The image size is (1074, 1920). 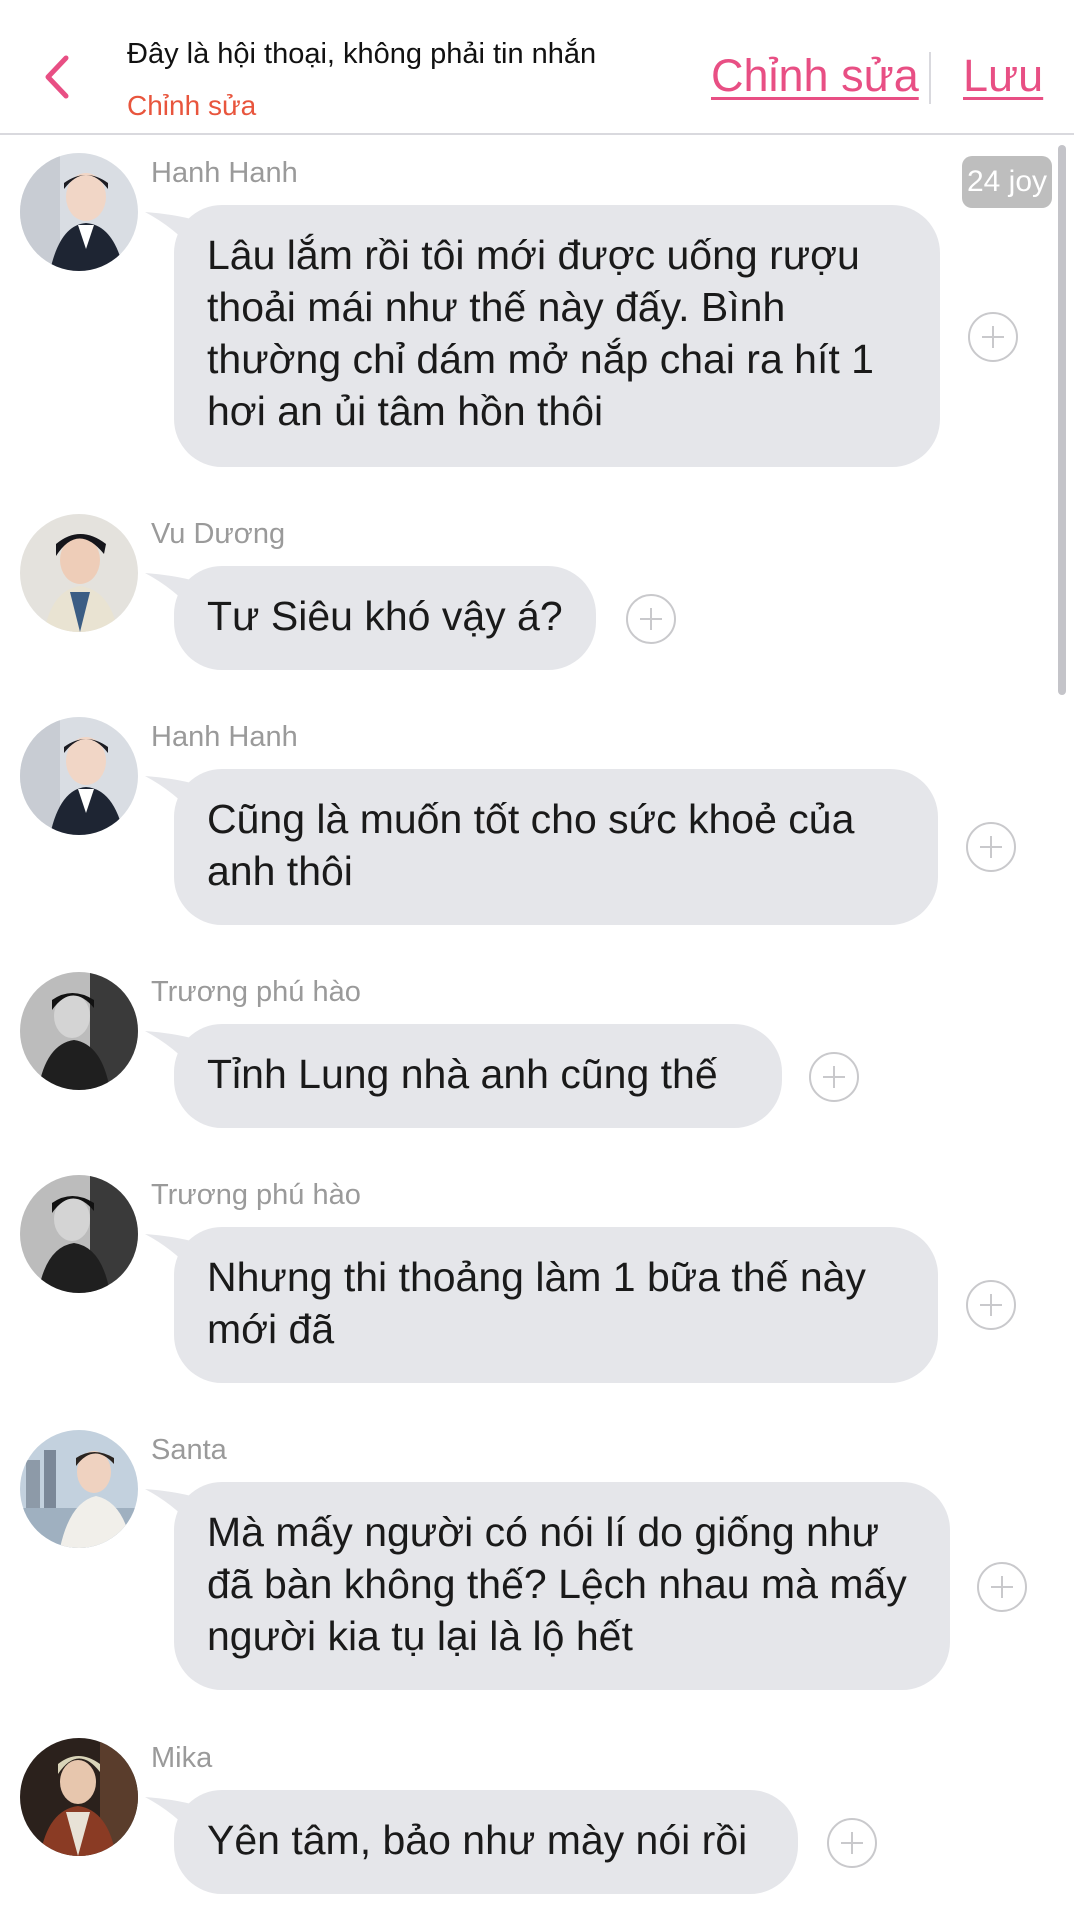 I want to click on sender-name: Santa, so click(x=189, y=1450).